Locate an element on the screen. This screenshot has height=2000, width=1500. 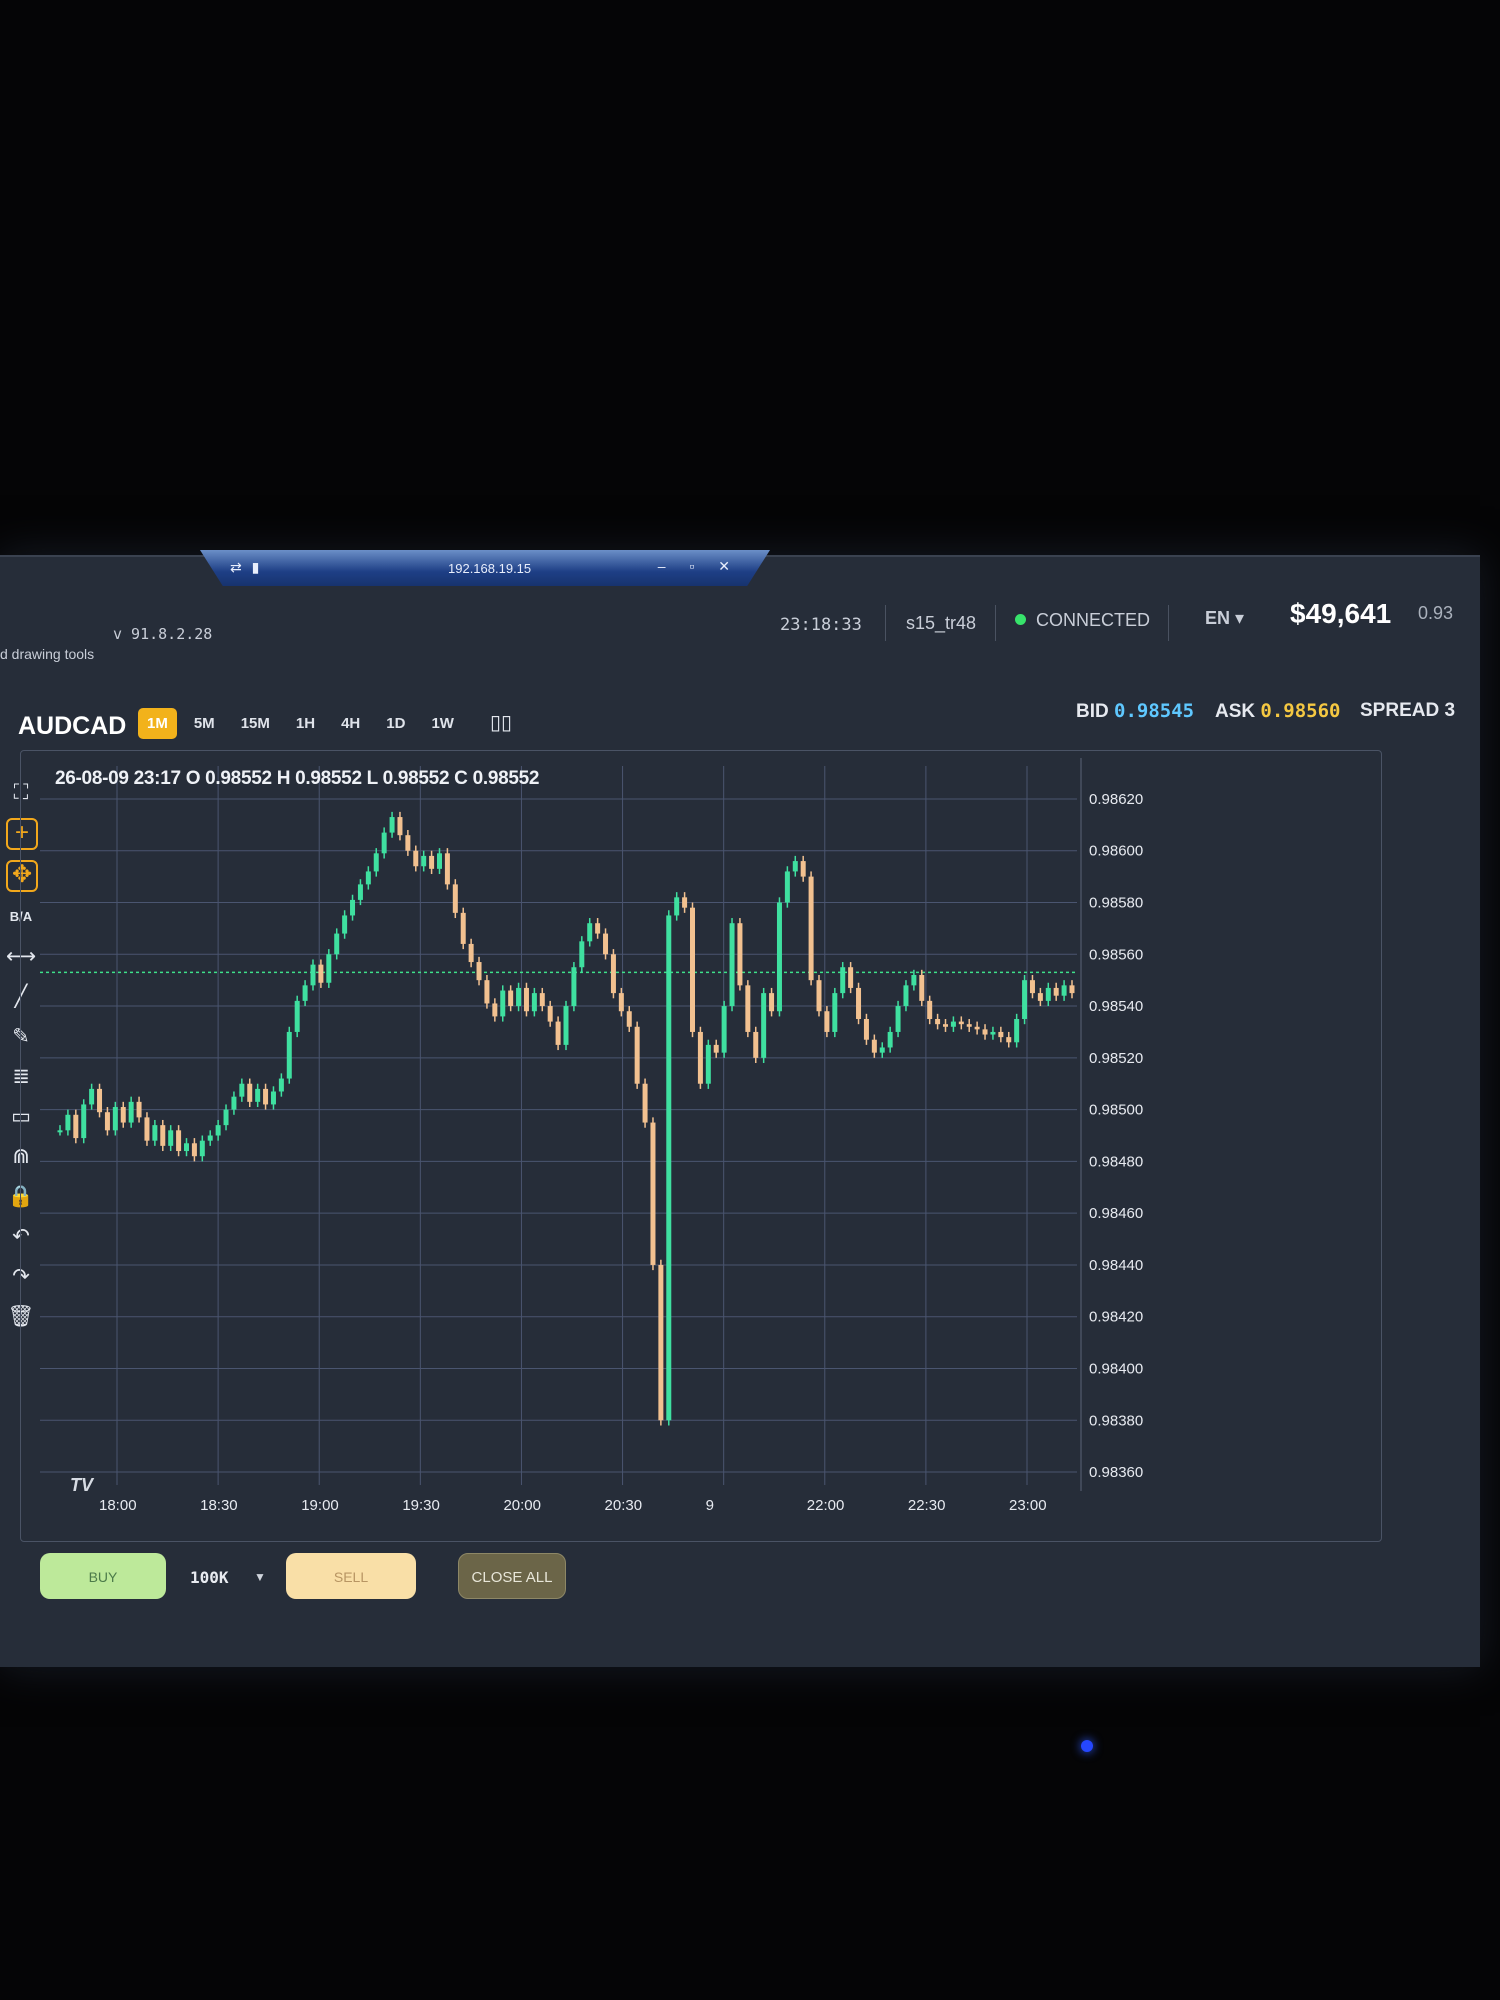
server-clock: 23:18:33 is located at coordinates (821, 625).